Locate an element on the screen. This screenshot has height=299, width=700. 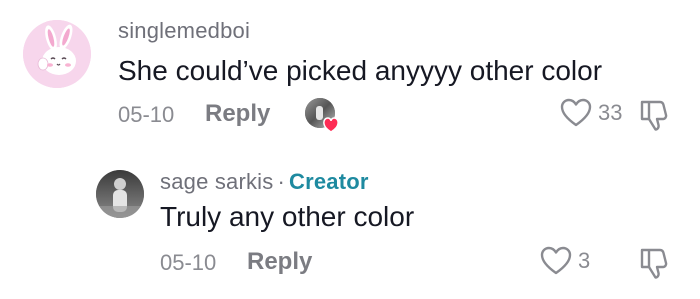
like-button: 33 is located at coordinates (591, 113).